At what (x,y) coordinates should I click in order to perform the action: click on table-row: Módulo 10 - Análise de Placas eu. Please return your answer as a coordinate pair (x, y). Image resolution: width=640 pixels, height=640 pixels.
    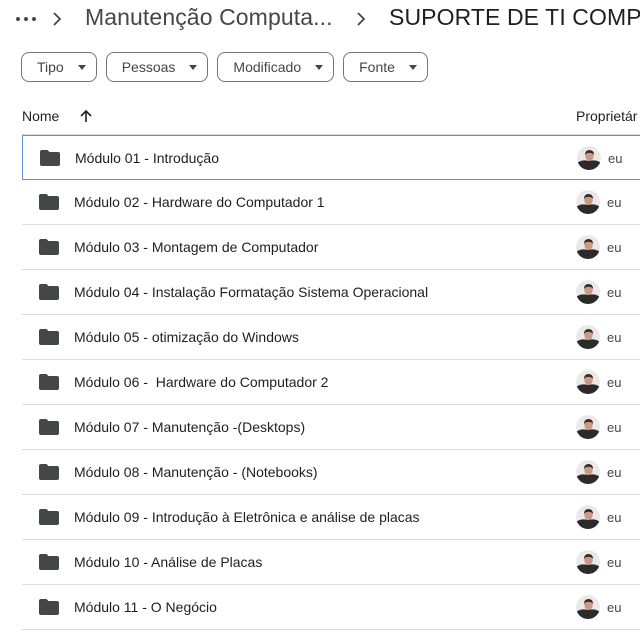
    Looking at the image, I should click on (331, 562).